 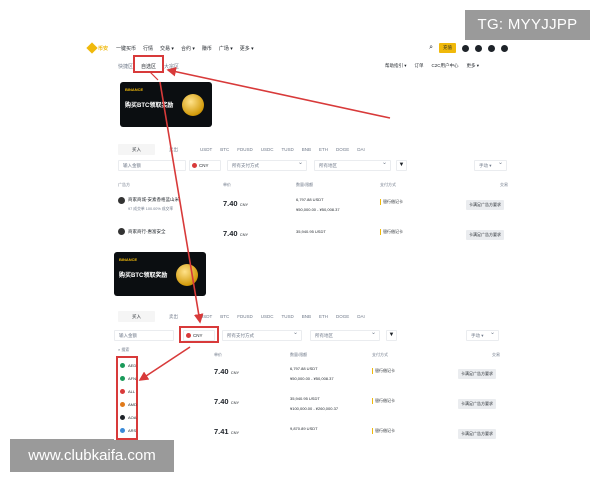 I want to click on search-icon: ⌕, so click(x=431, y=48).